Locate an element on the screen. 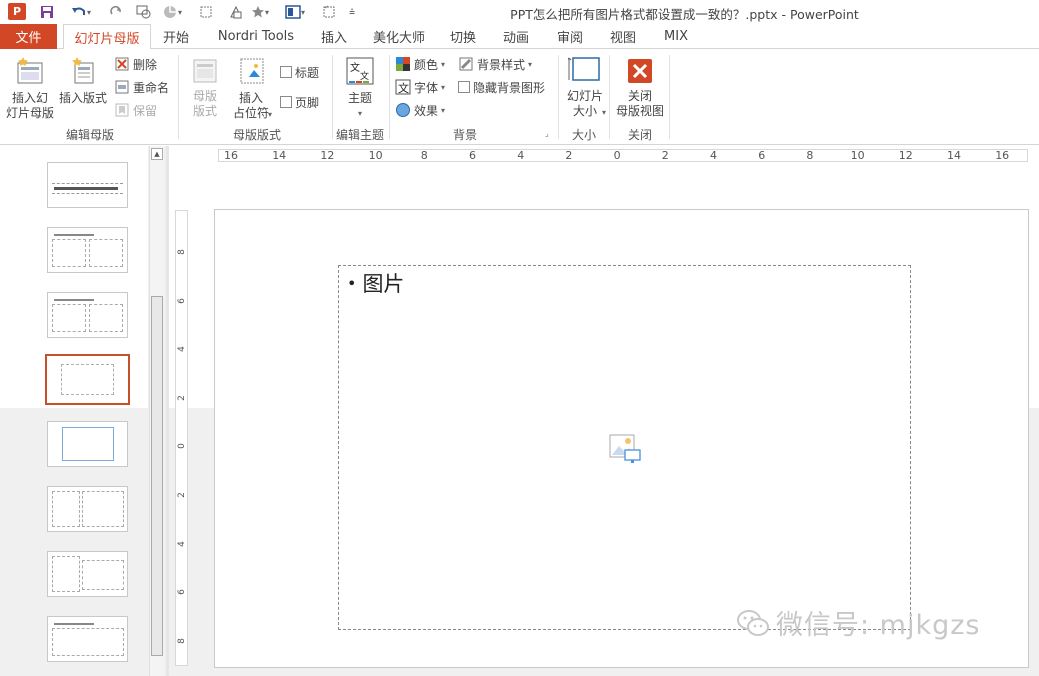 The height and width of the screenshot is (676, 1039). hide-background-checkbox: 隐藏背景图形 is located at coordinates (501, 87).